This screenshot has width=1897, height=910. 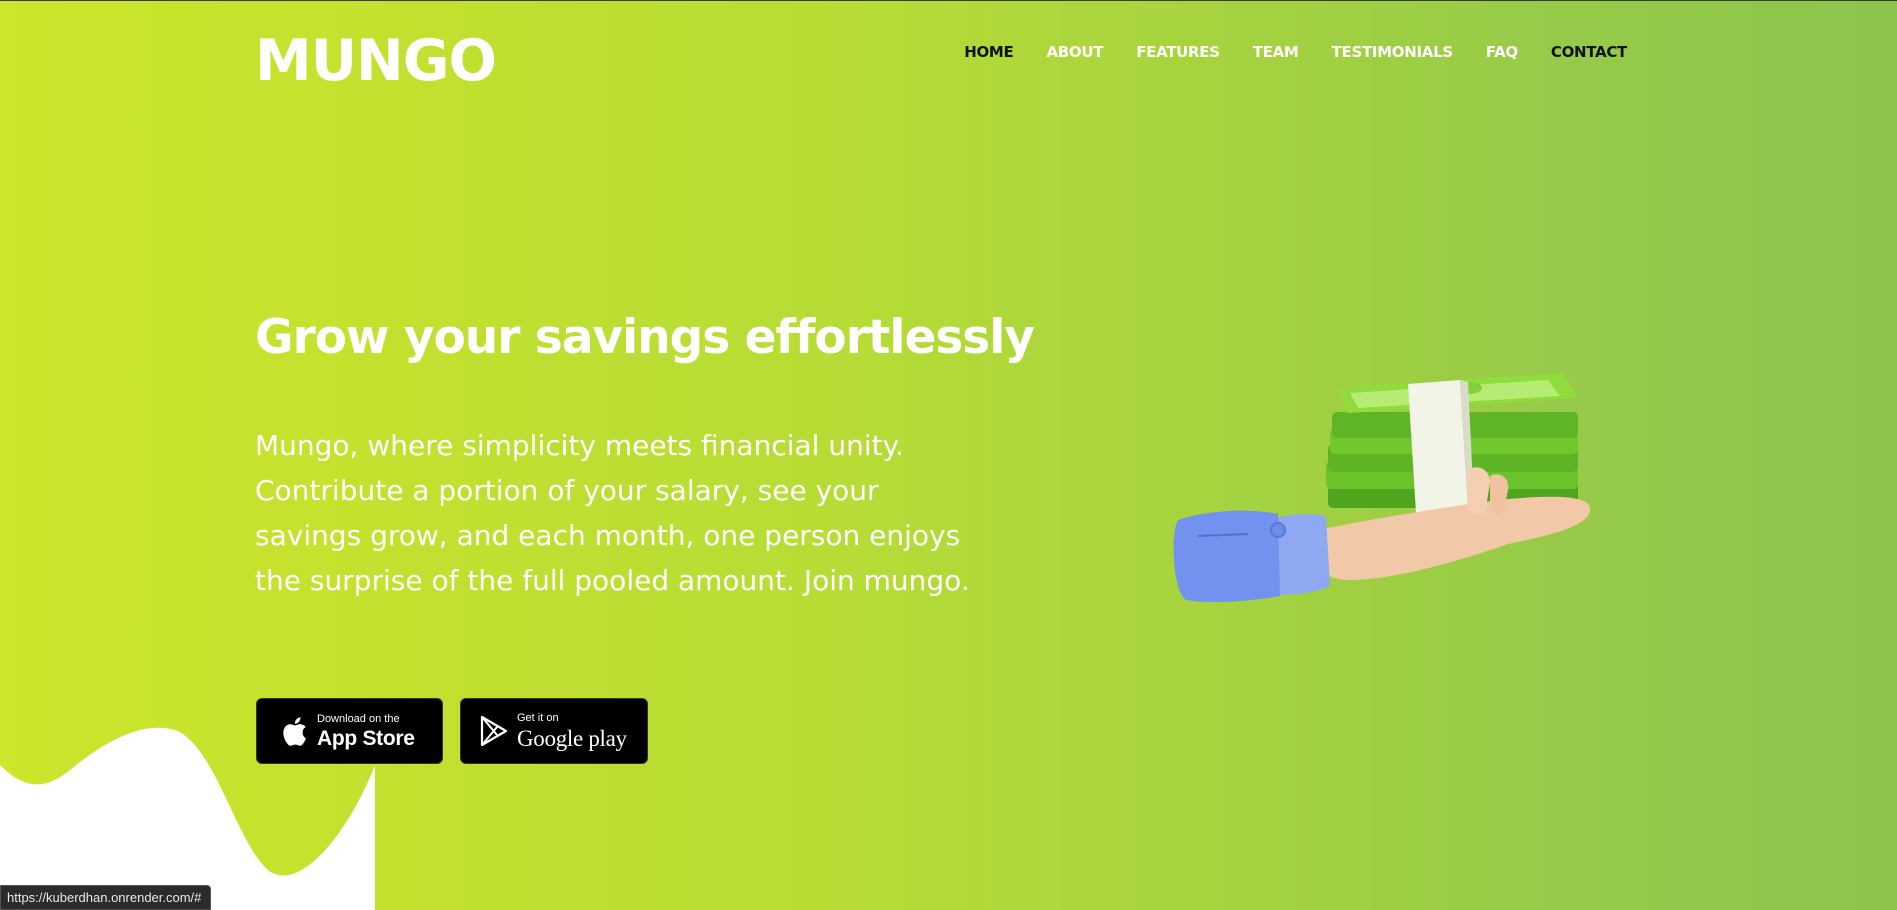 I want to click on decorative-wave-shape, so click(x=187, y=818).